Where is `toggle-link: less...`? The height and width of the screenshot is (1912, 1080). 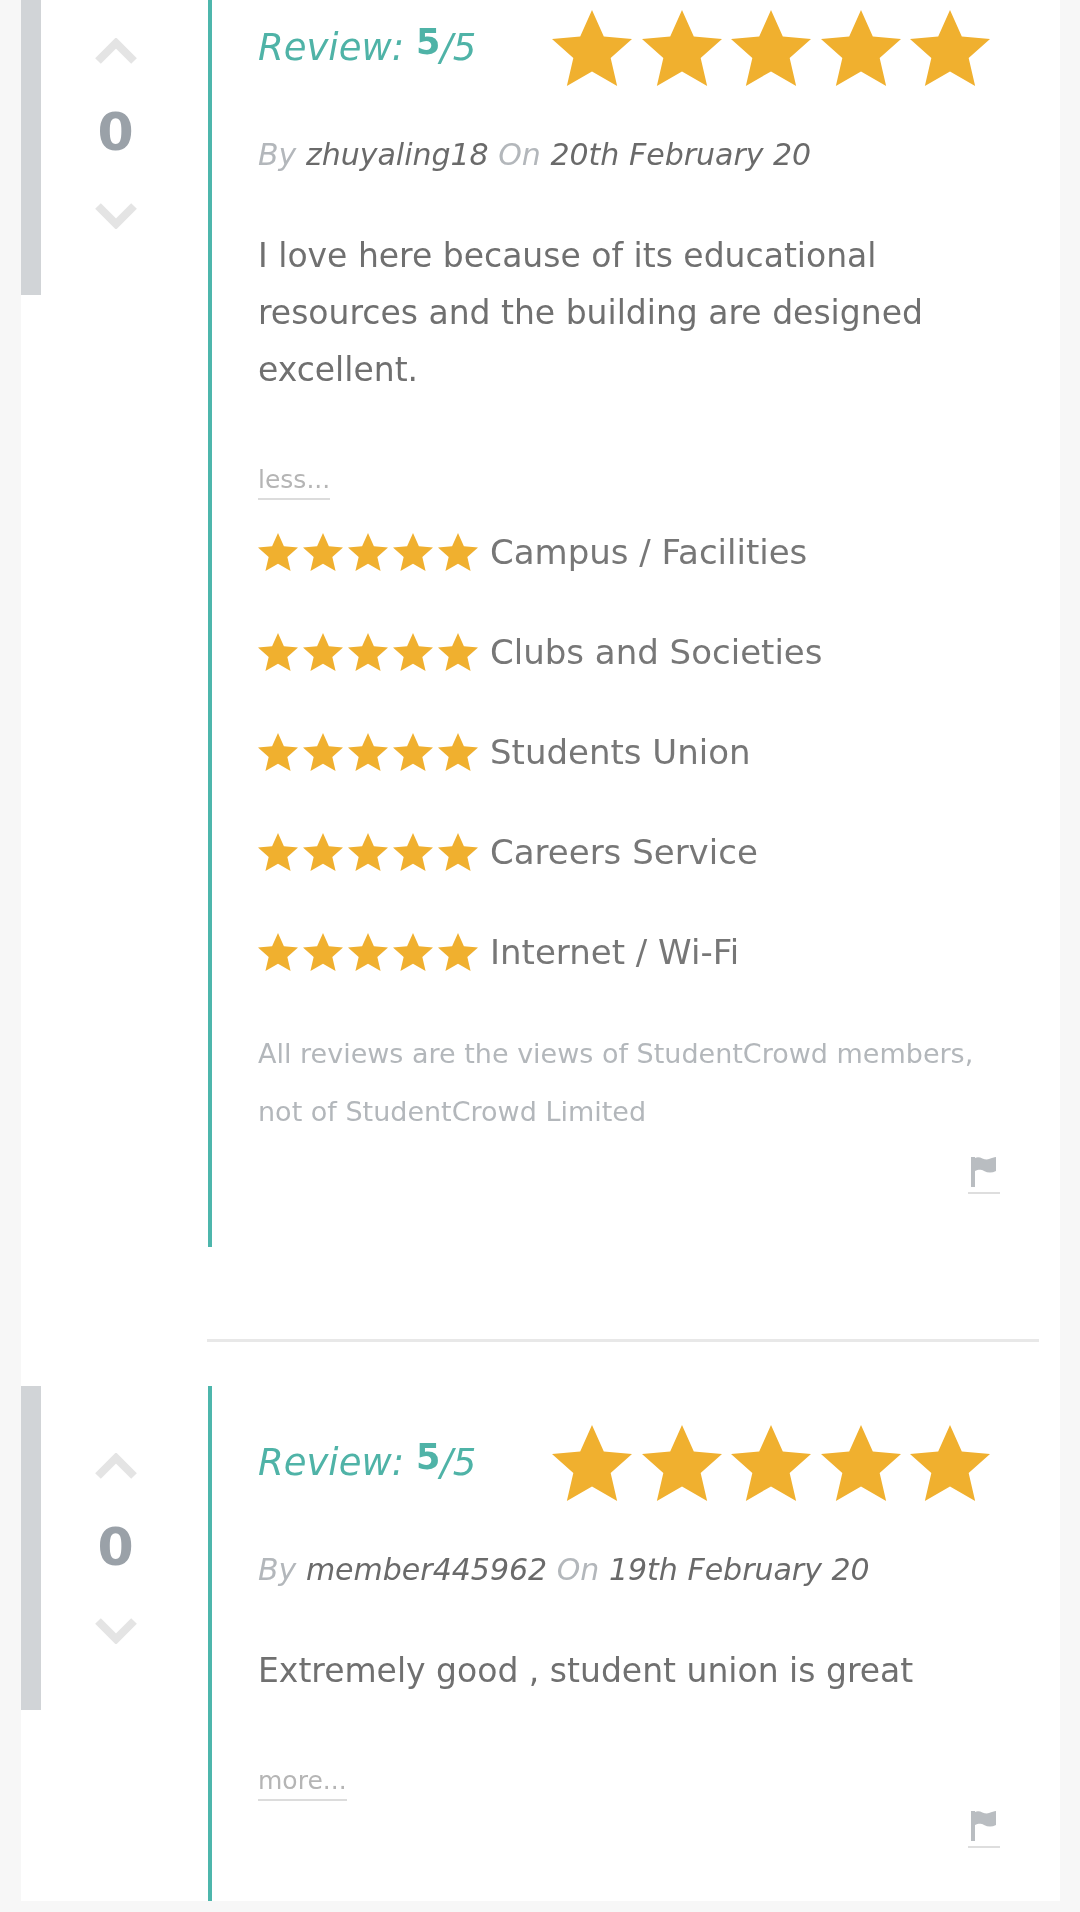
toggle-link: less... is located at coordinates (294, 482).